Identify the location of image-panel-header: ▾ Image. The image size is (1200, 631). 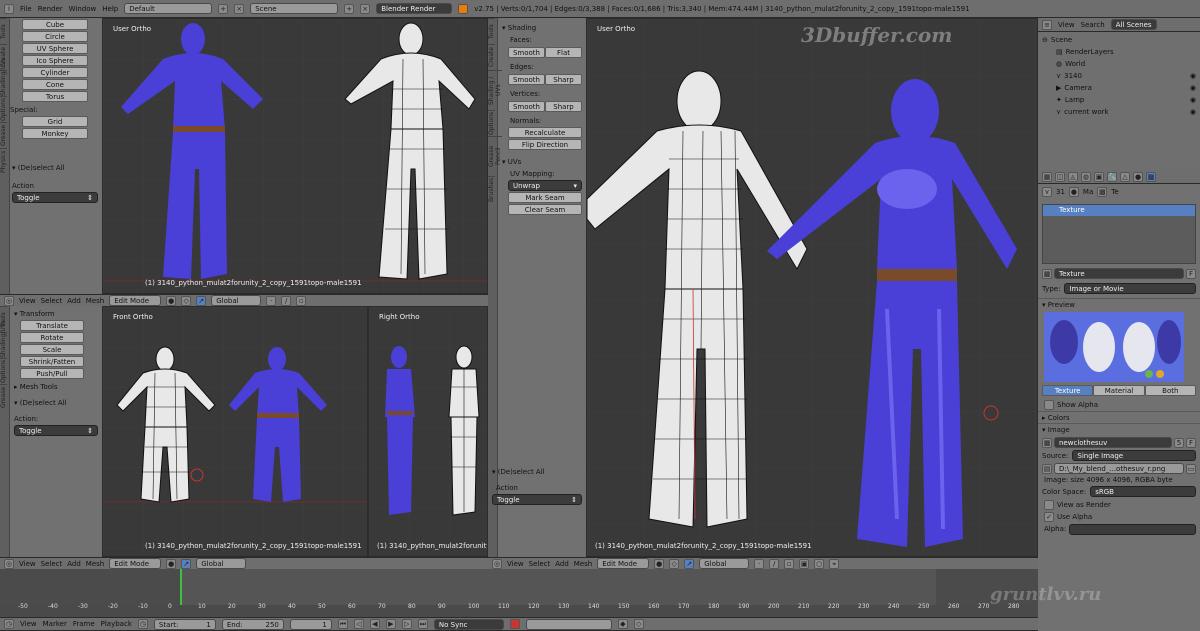
(1119, 429).